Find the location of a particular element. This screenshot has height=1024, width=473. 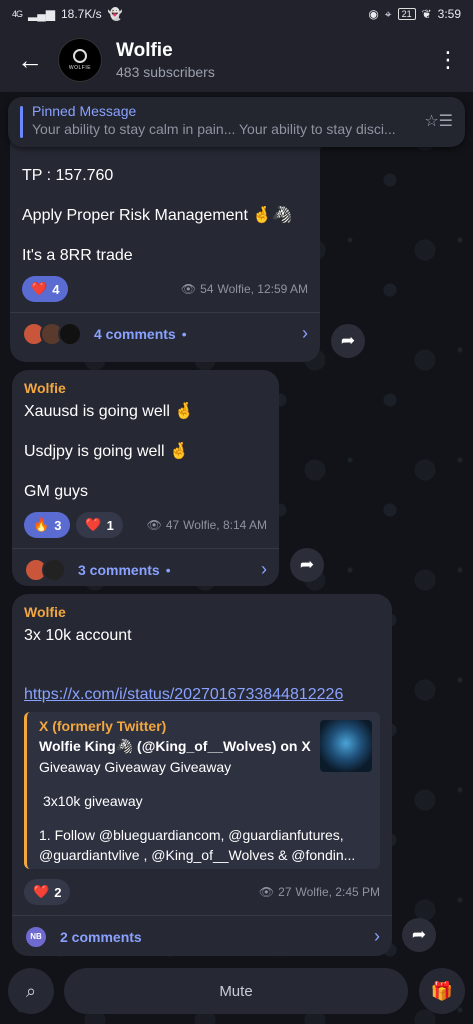

comments-bar: 4 comments • › is located at coordinates (165, 333).